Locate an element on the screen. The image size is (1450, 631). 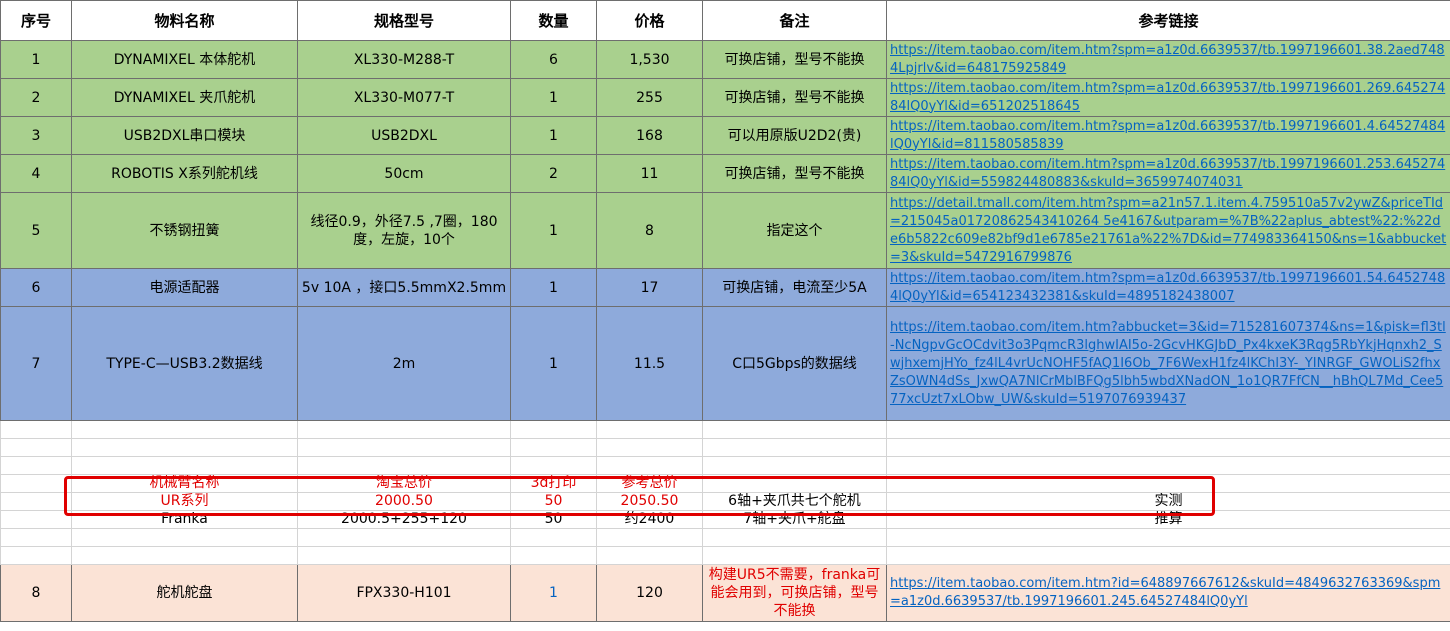
cell-price: 8 is located at coordinates (649, 230).